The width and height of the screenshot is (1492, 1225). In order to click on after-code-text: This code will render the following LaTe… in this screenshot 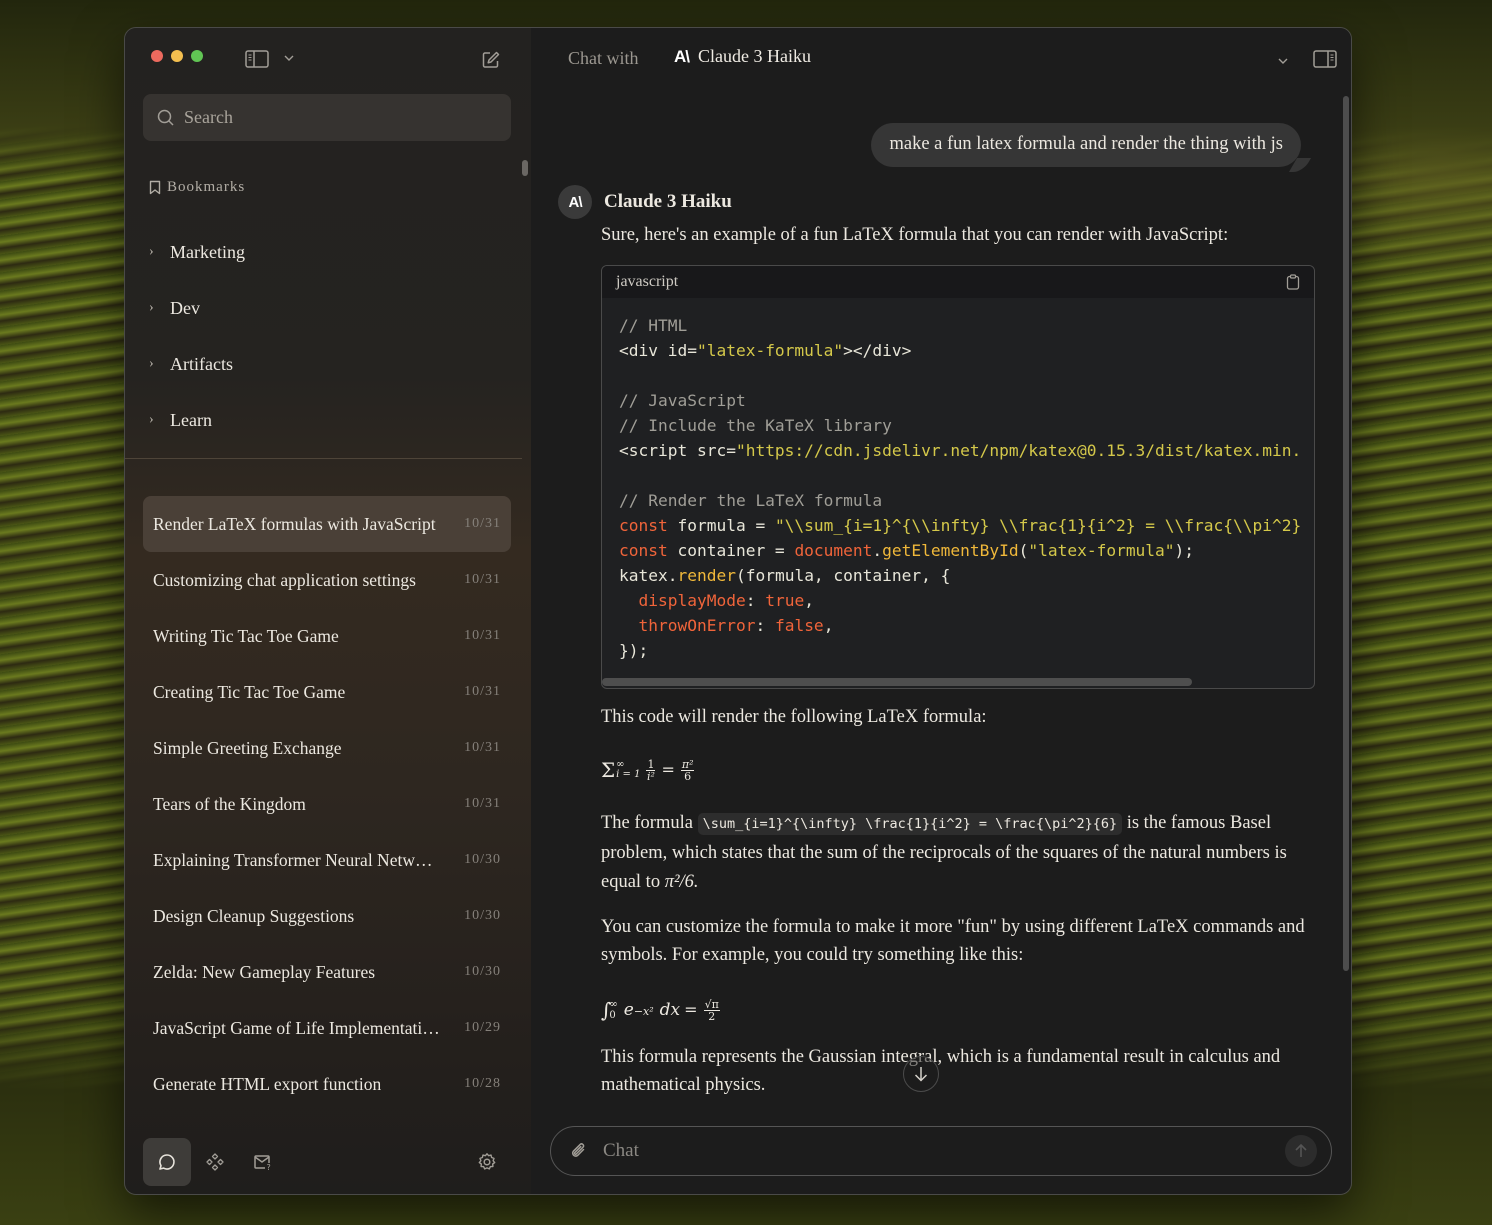, I will do `click(794, 717)`.